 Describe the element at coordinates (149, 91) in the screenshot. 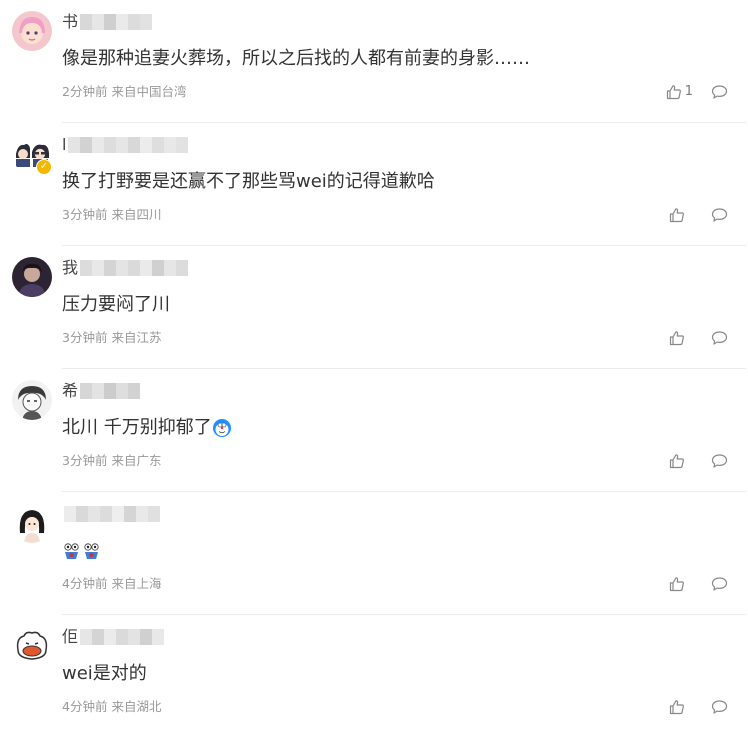

I see `comment-location: 来自中国台湾` at that location.